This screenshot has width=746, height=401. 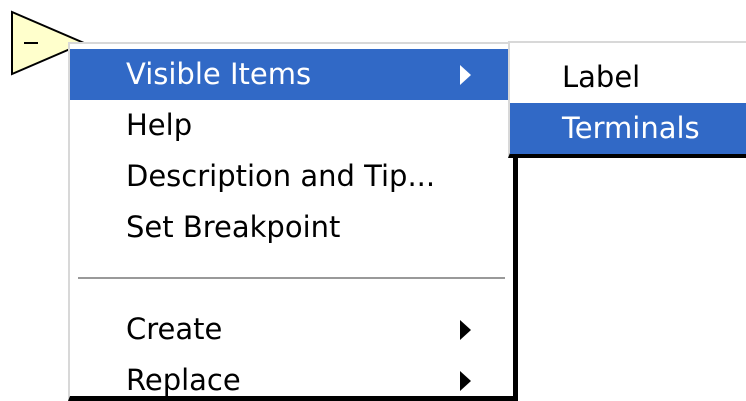 I want to click on menu-item-help: Help, so click(x=291, y=125).